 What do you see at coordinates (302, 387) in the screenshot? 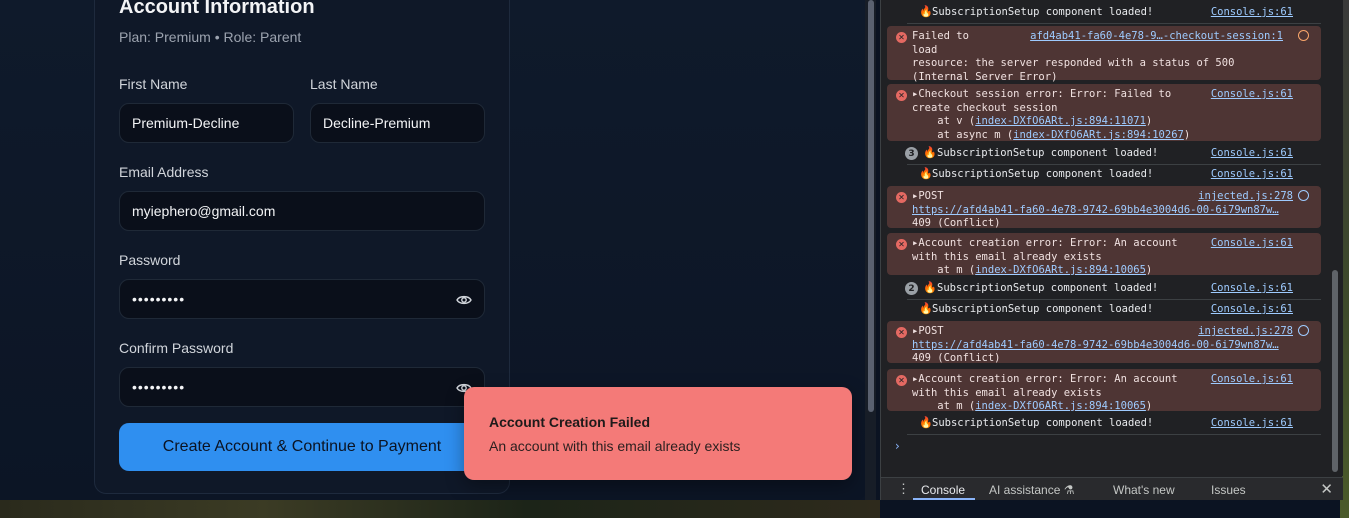
I see `confirm-password-field: •••••••••` at bounding box center [302, 387].